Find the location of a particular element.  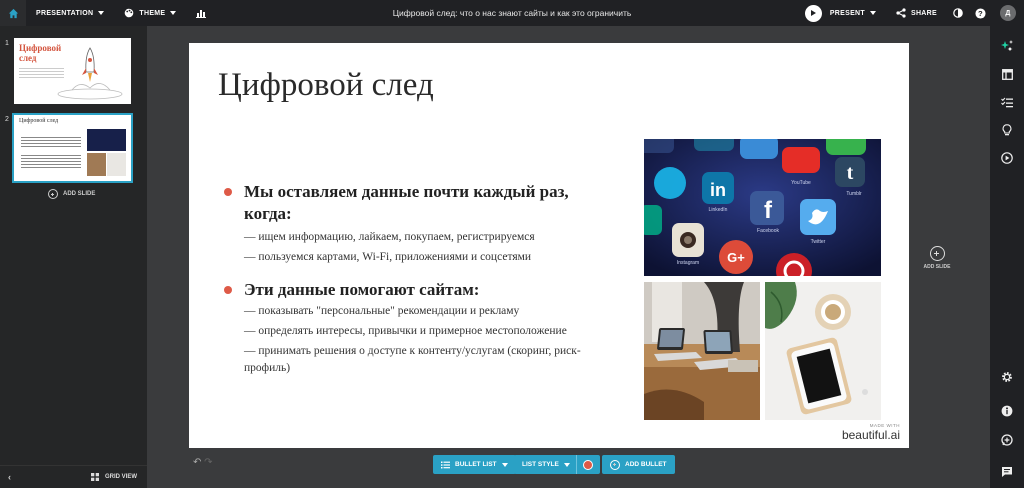

home-icon is located at coordinates (13, 13).